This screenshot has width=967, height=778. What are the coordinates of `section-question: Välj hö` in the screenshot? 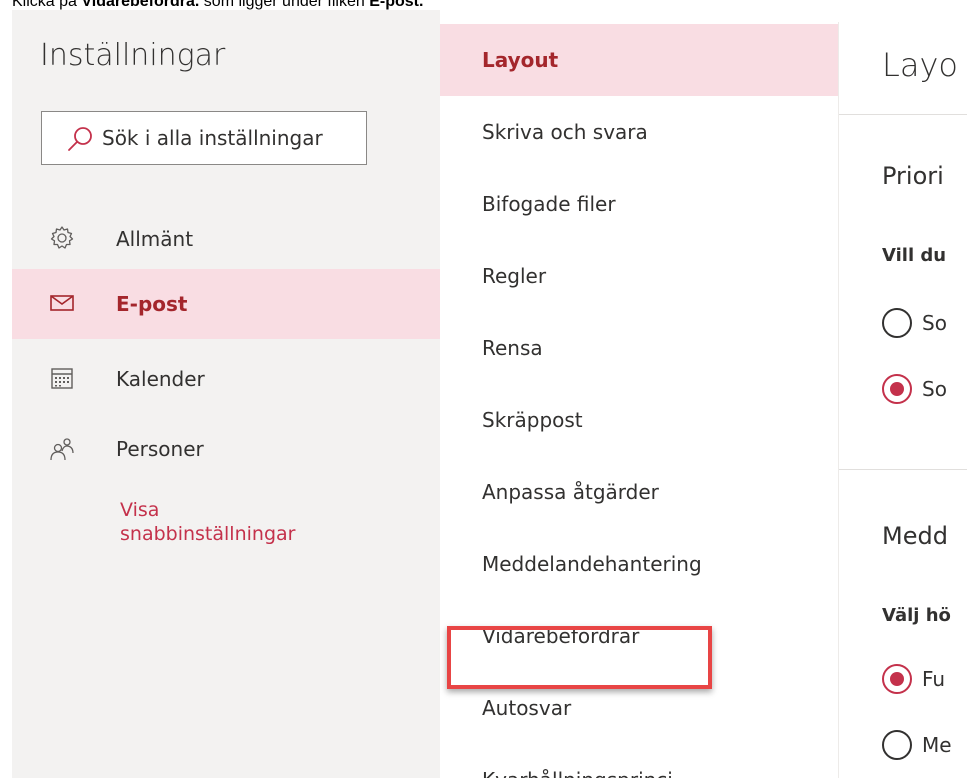 It's located at (916, 615).